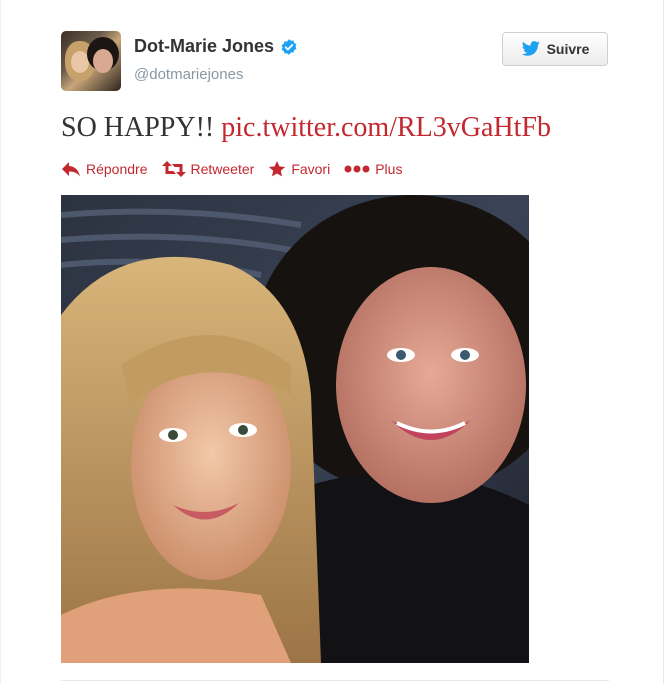  Describe the element at coordinates (335, 680) in the screenshot. I see `divider` at that location.